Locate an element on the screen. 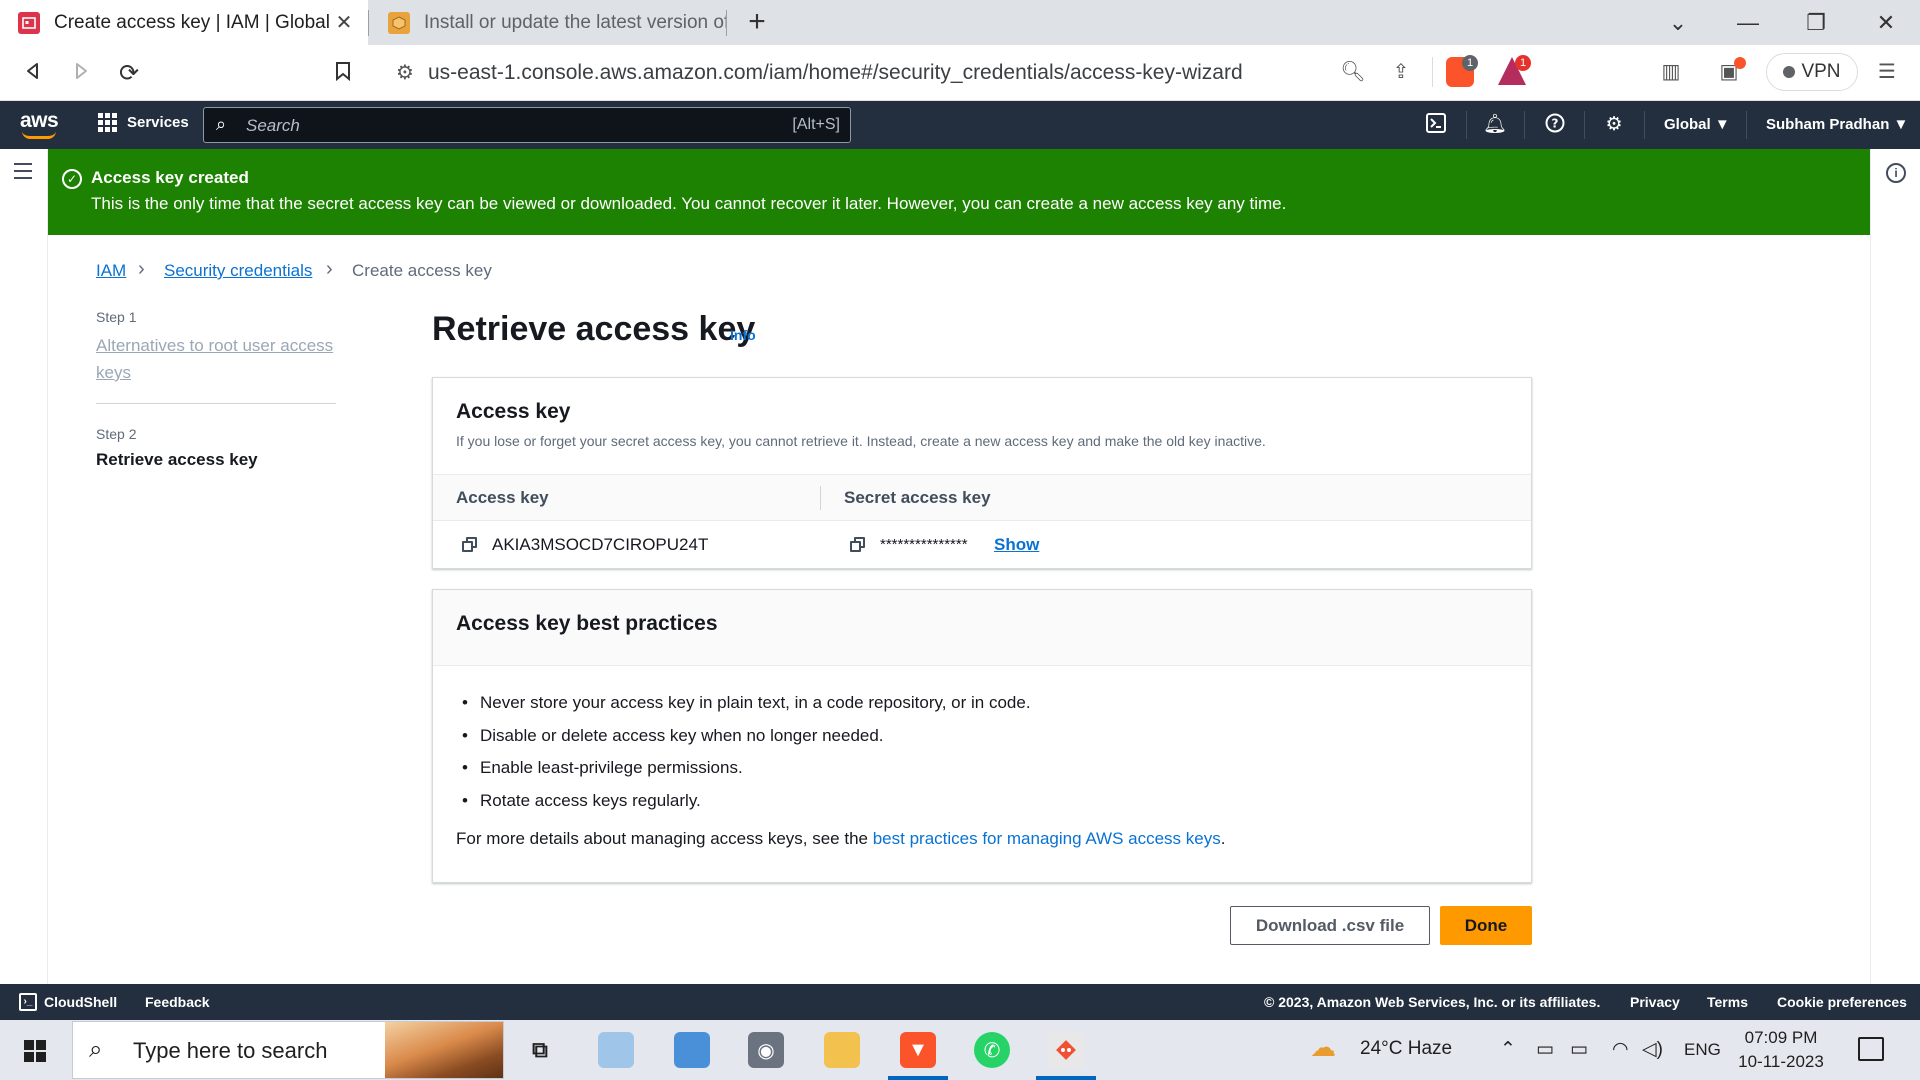  info-link: Info is located at coordinates (743, 335).